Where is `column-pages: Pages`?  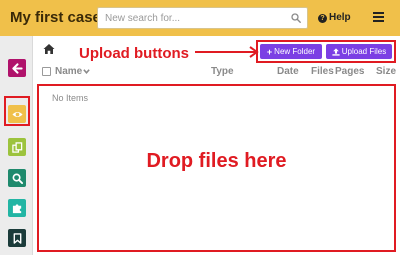
column-pages: Pages is located at coordinates (349, 71).